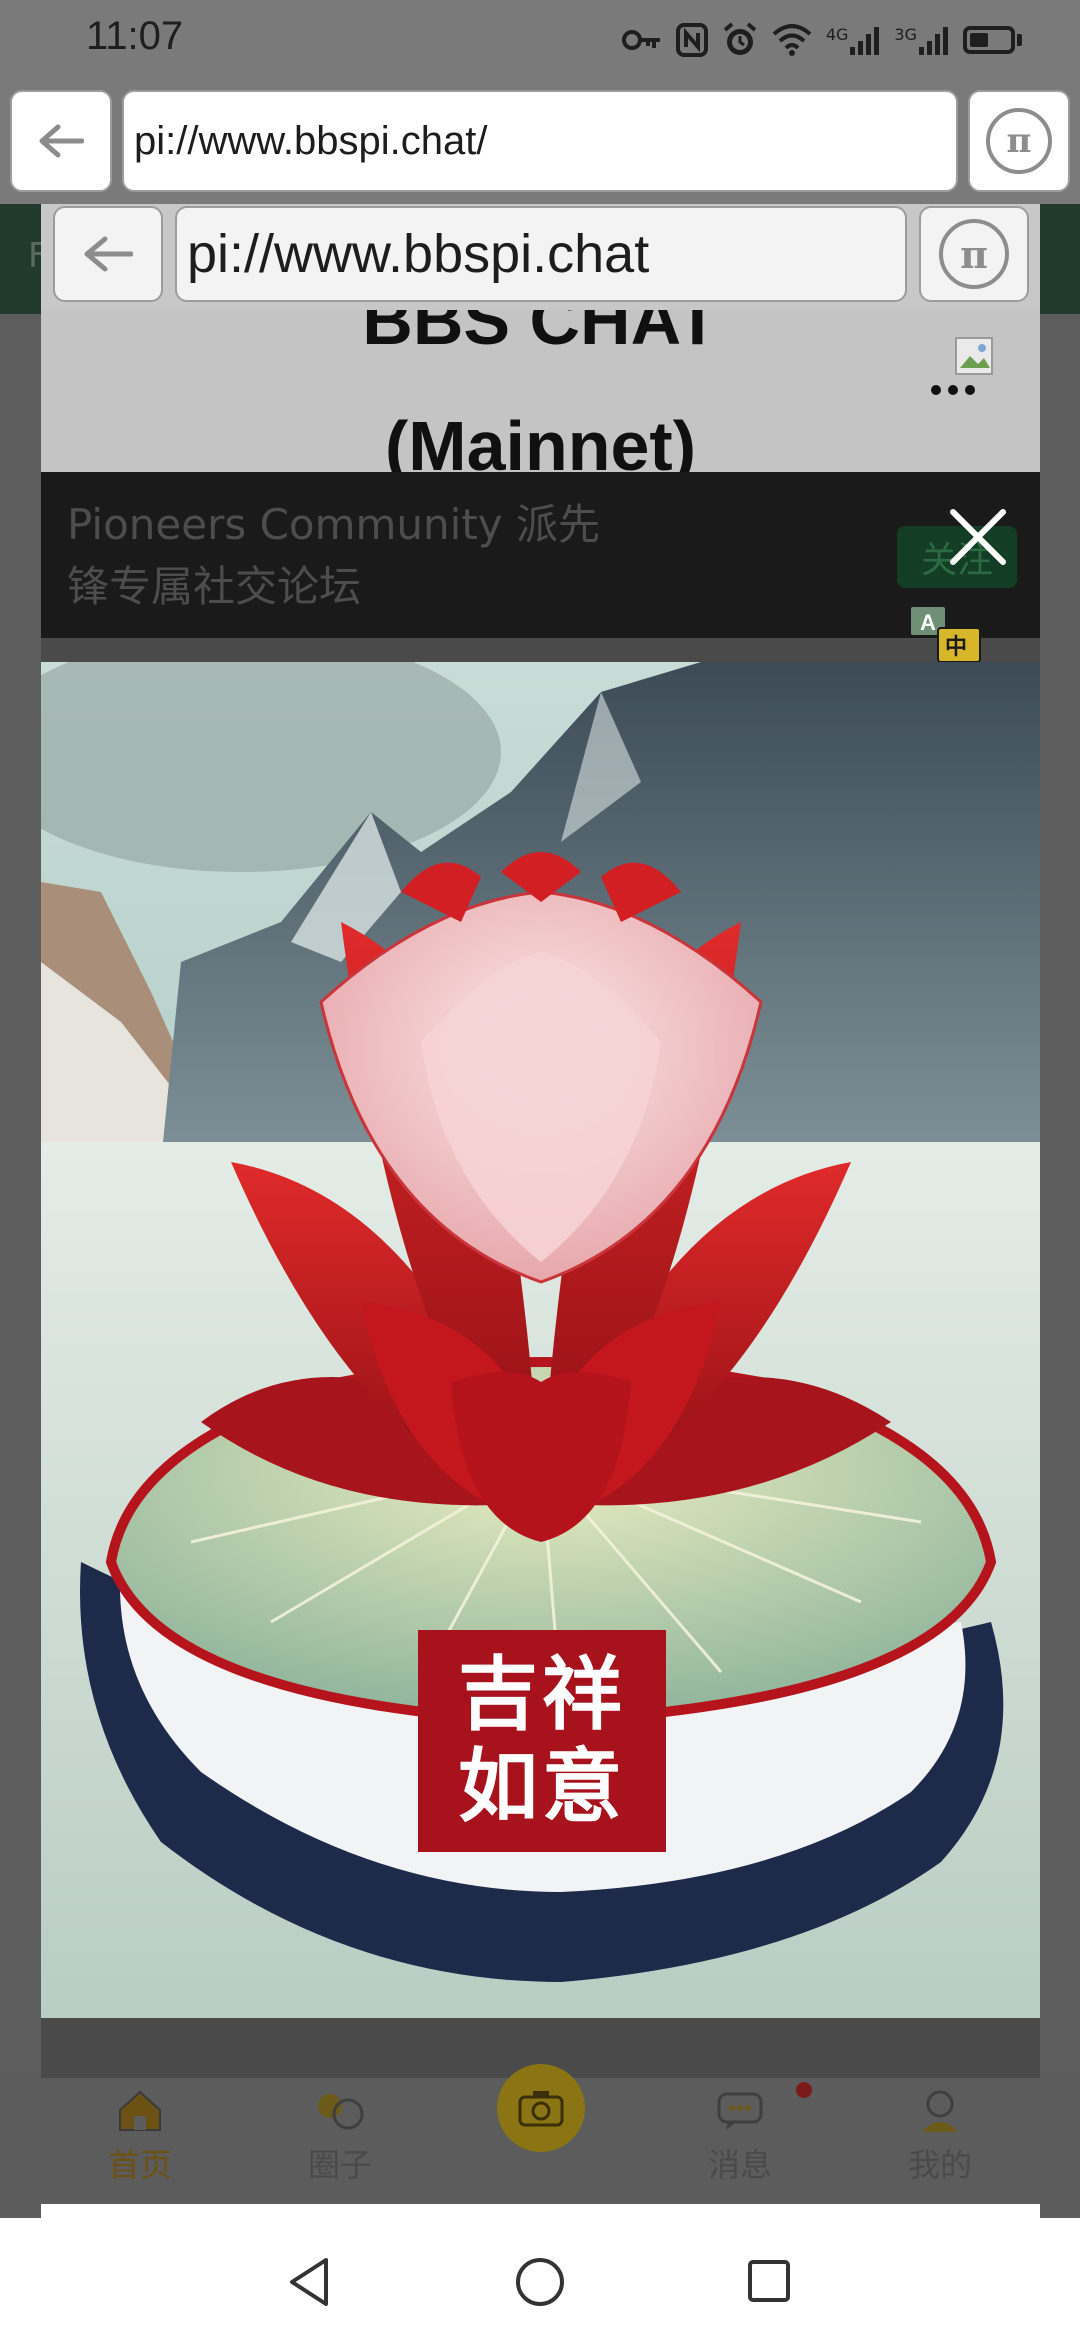 This screenshot has height=2340, width=1080. Describe the element at coordinates (792, 40) in the screenshot. I see `wifi-icon` at that location.